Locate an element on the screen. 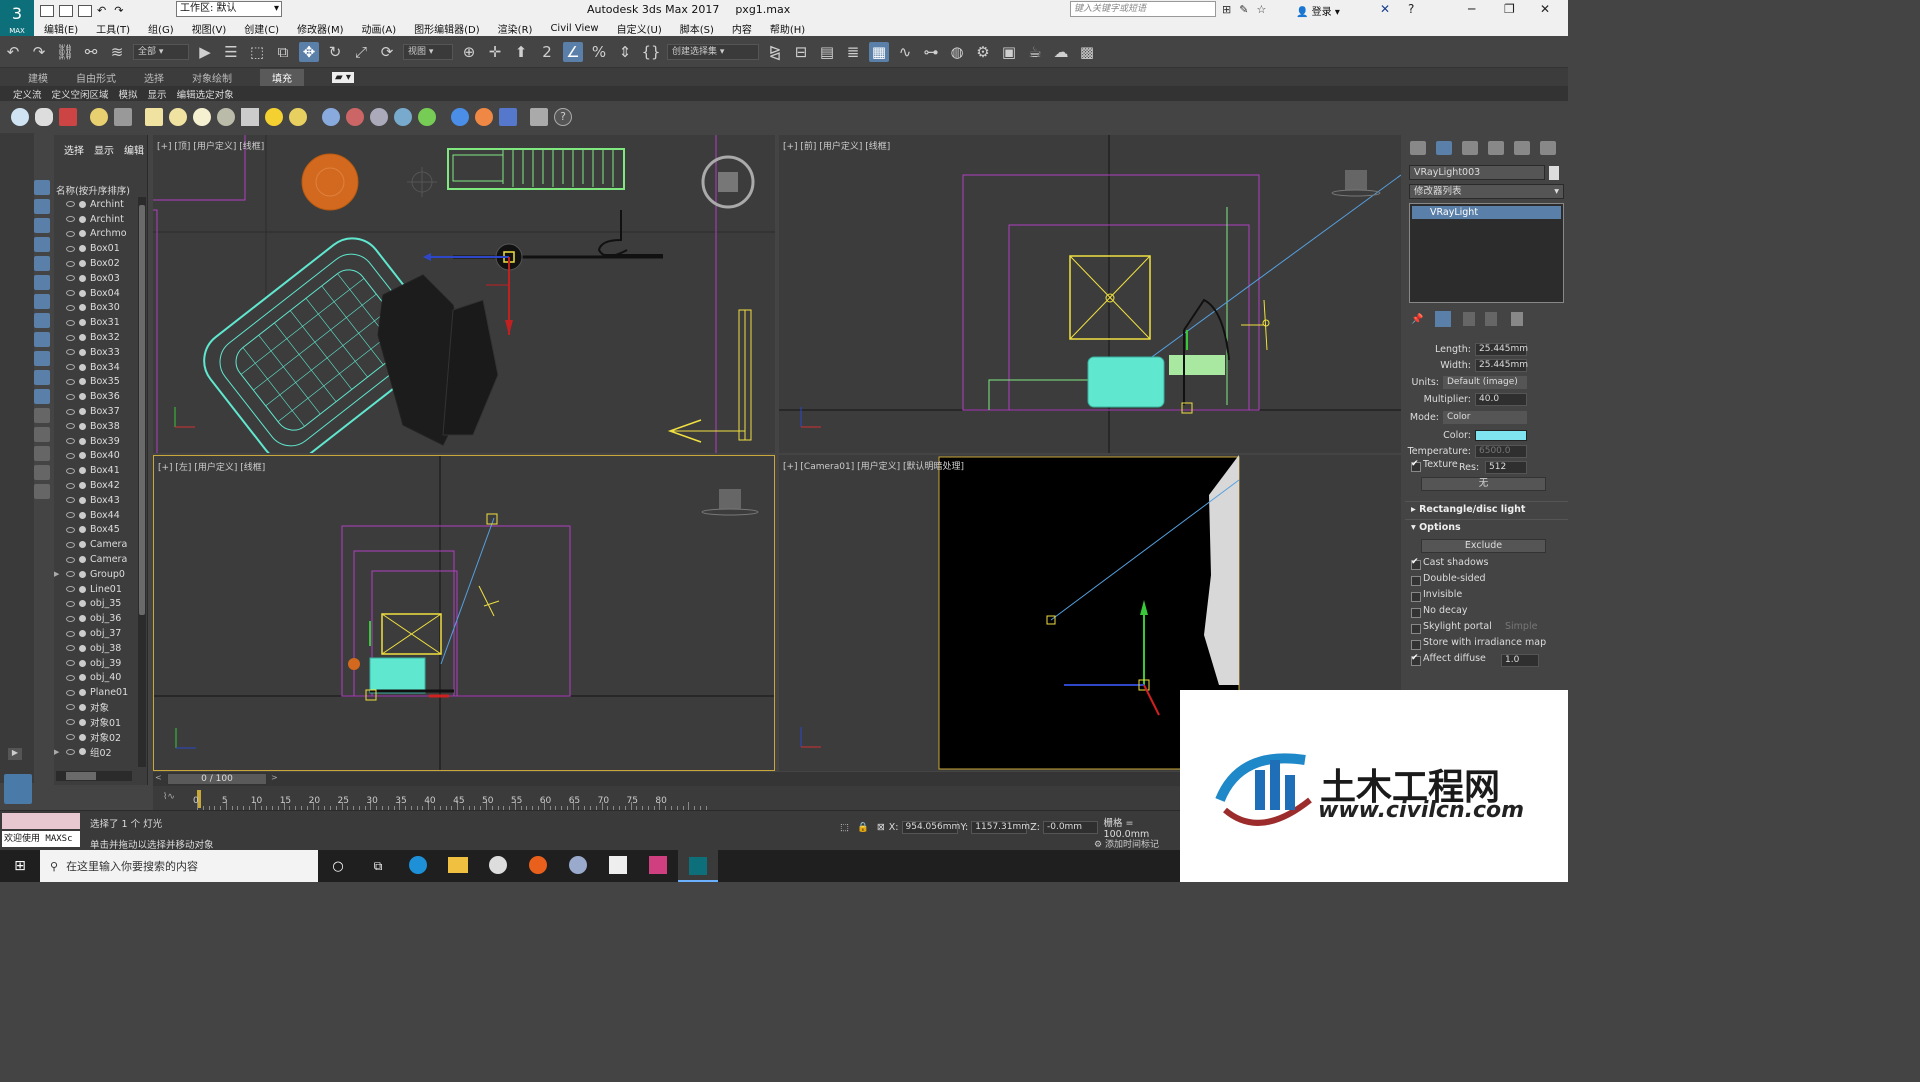  viewport-label: [+] [Camera01] [用户定义] [默认明暗处理] is located at coordinates (873, 465).